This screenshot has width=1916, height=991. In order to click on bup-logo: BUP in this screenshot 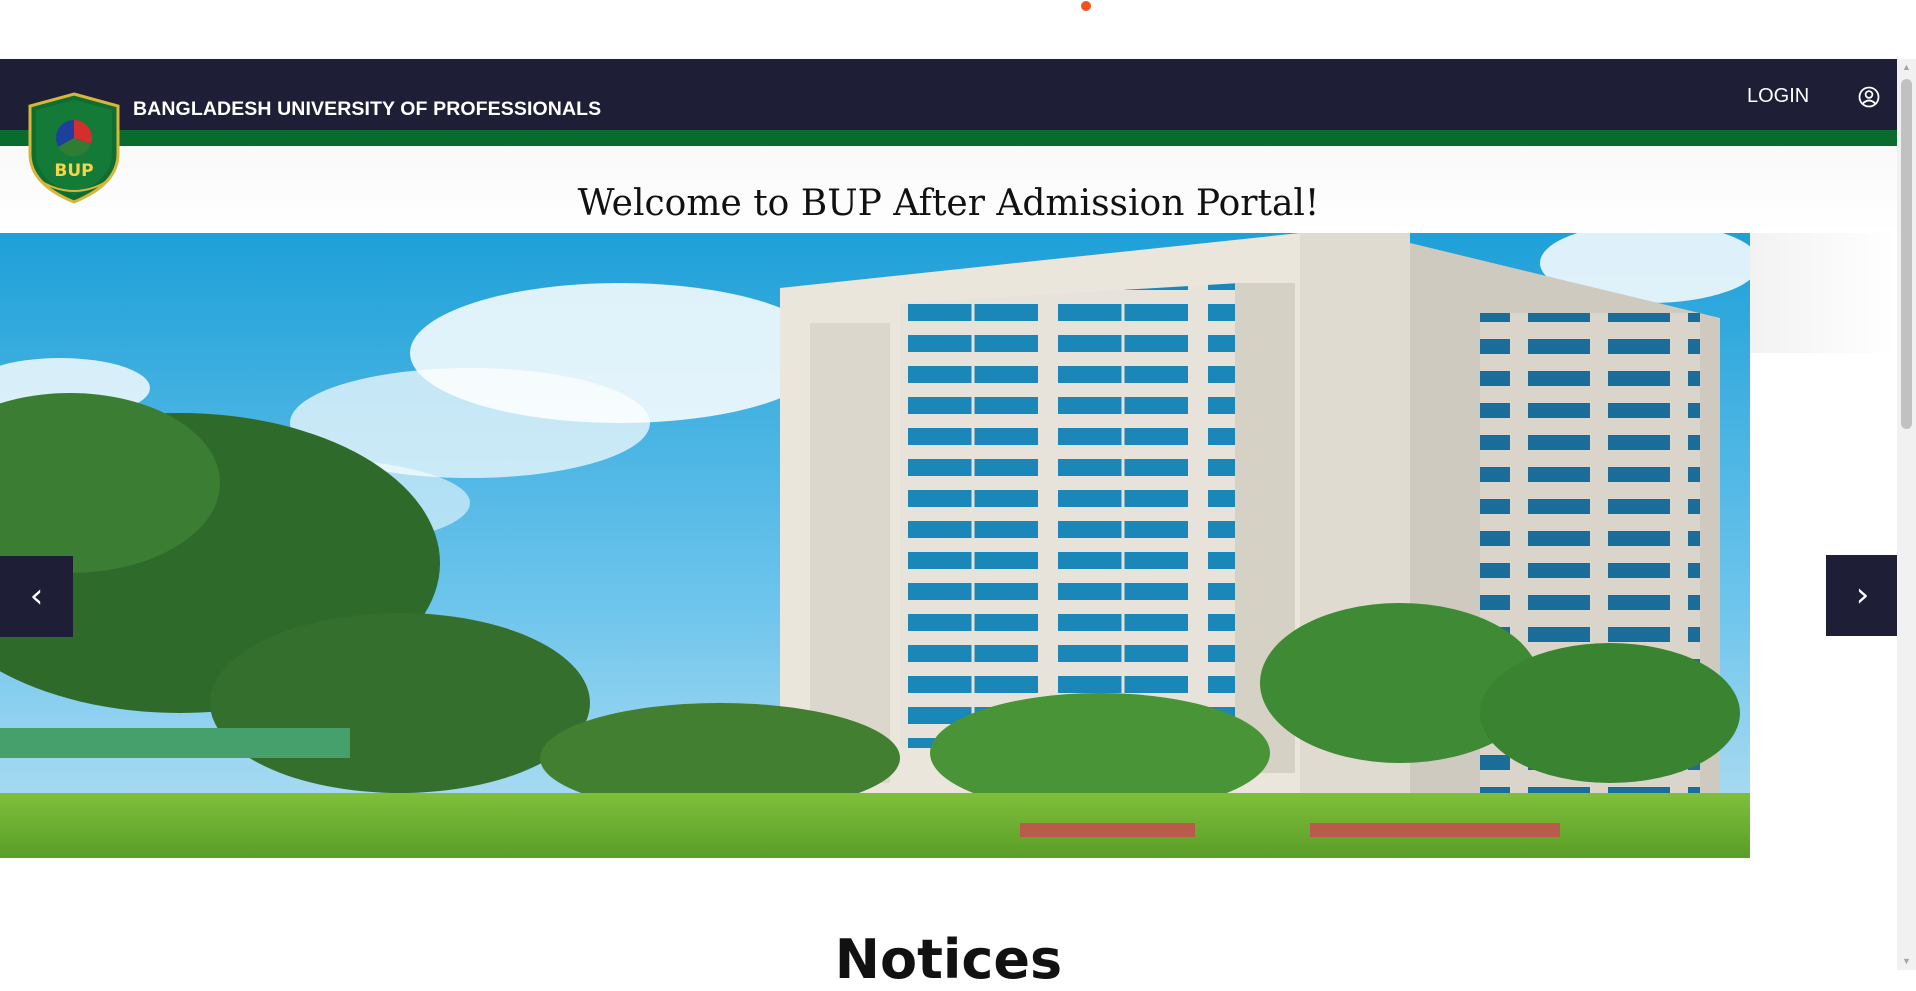, I will do `click(74, 148)`.